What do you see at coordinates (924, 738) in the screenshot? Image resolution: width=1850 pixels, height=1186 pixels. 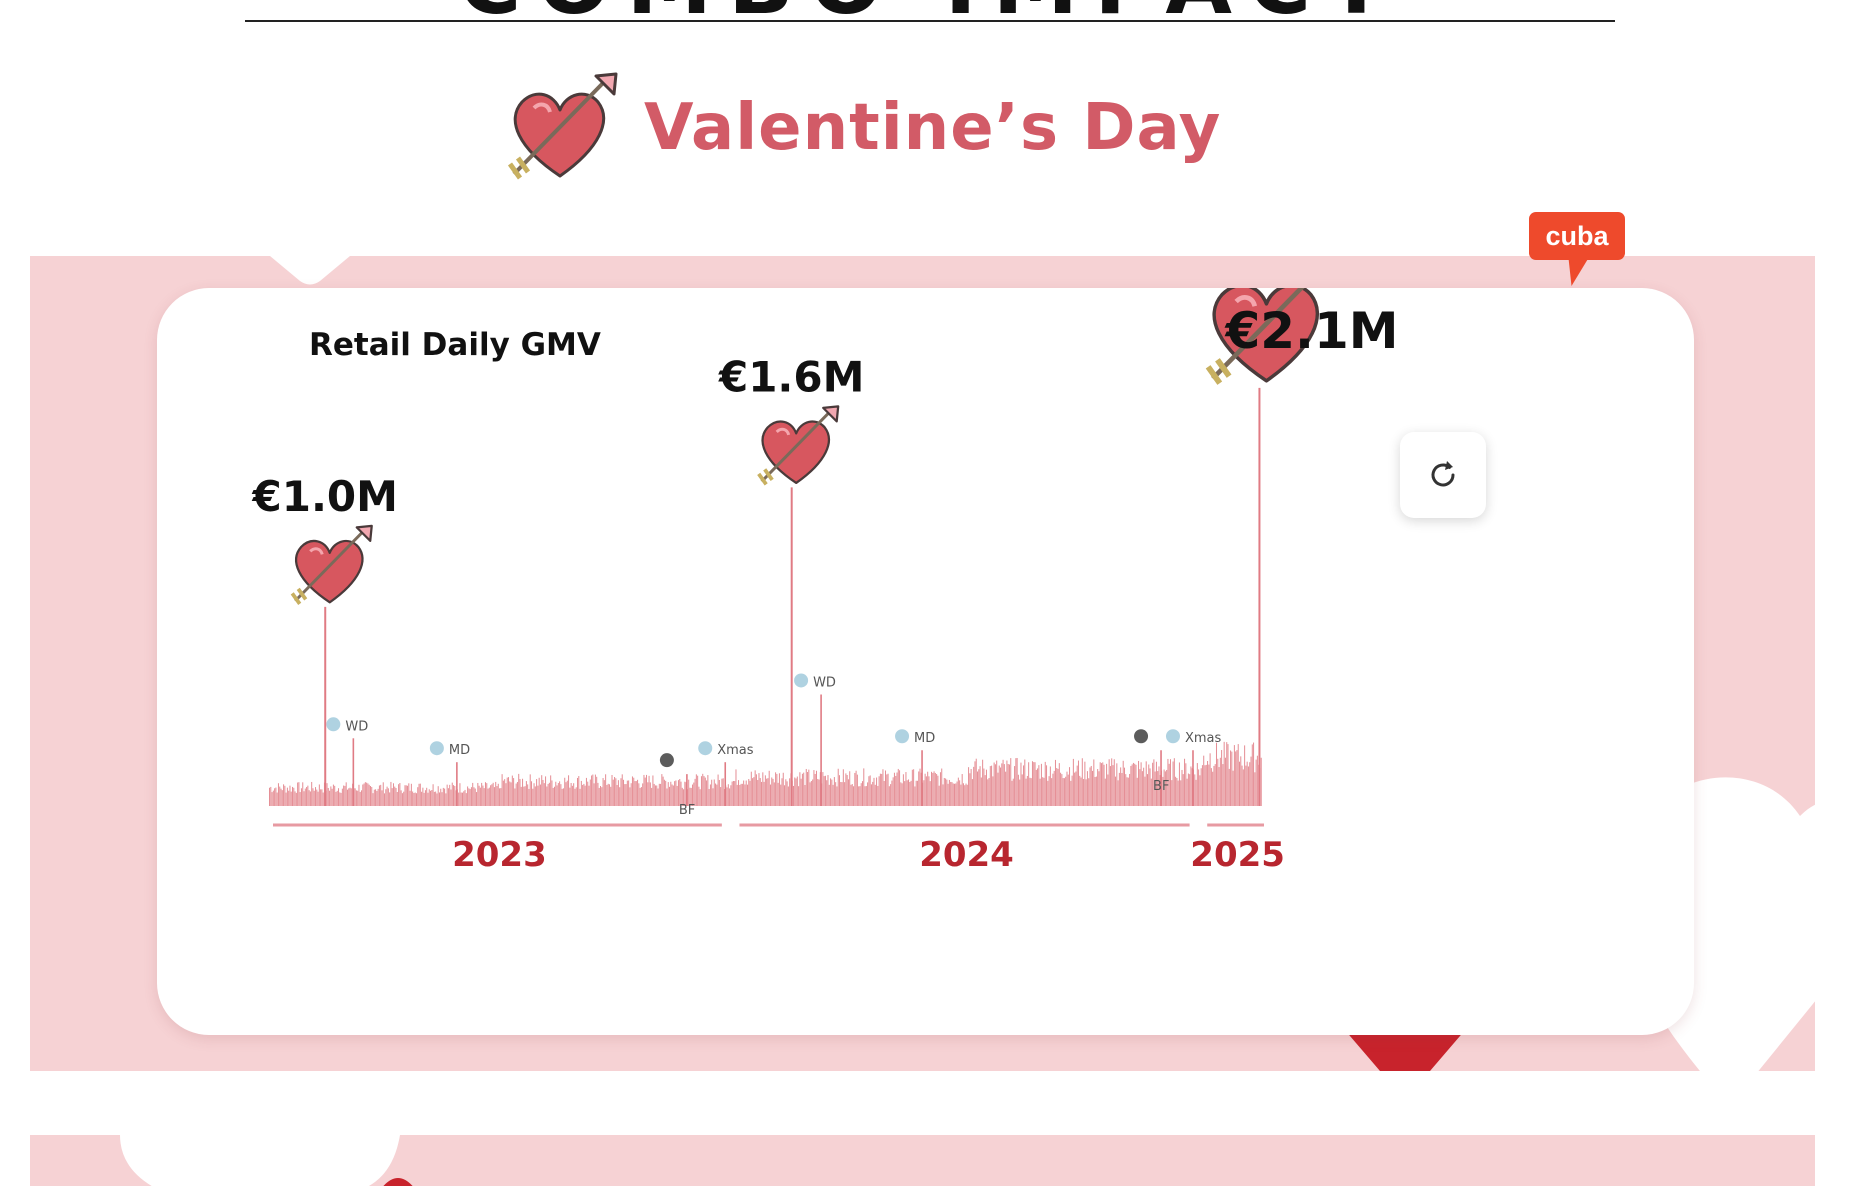 I see `event-label: MD` at bounding box center [924, 738].